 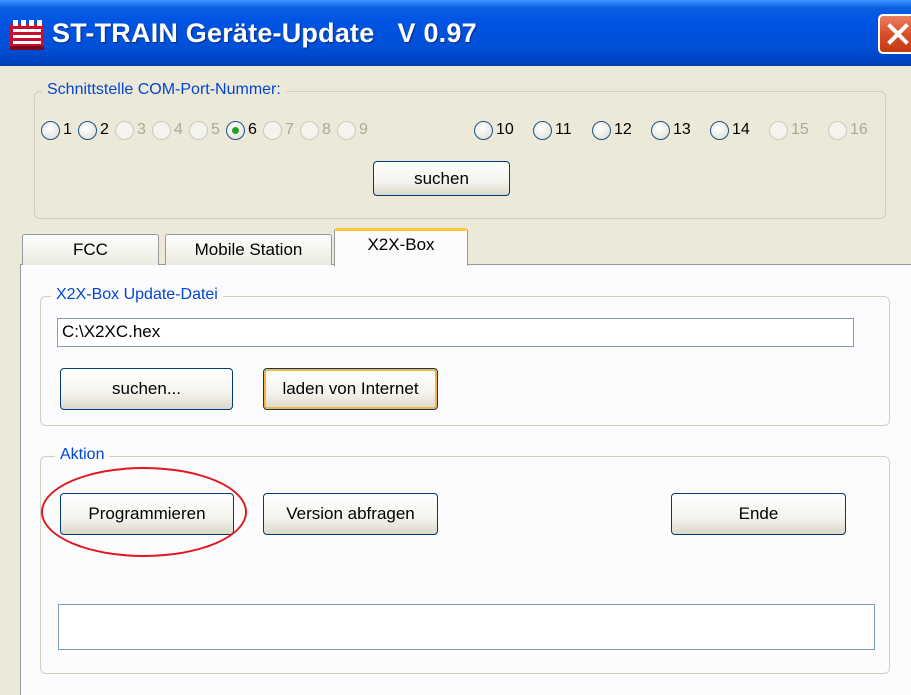 What do you see at coordinates (623, 129) in the screenshot?
I see `com-port-radio-label: 12` at bounding box center [623, 129].